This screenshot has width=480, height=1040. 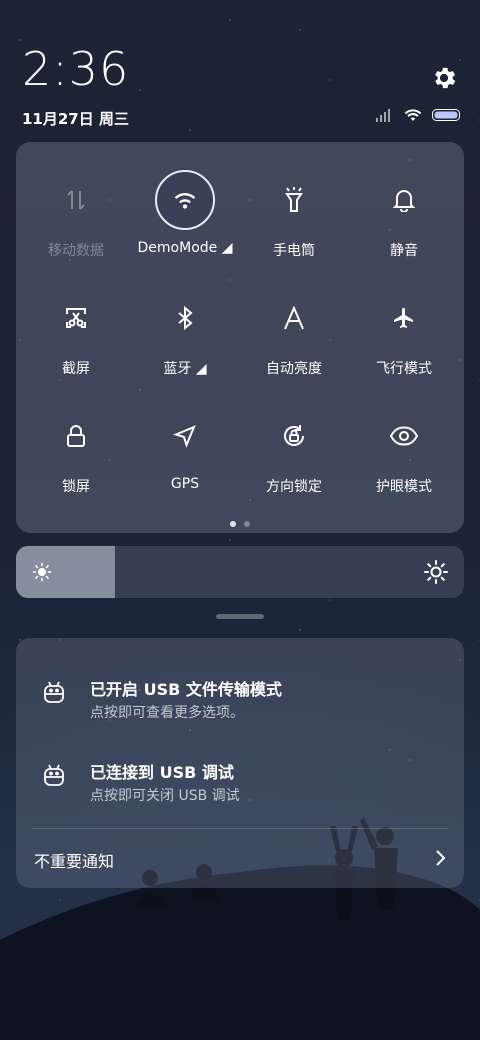 I want to click on tile-label: GPS, so click(x=185, y=484).